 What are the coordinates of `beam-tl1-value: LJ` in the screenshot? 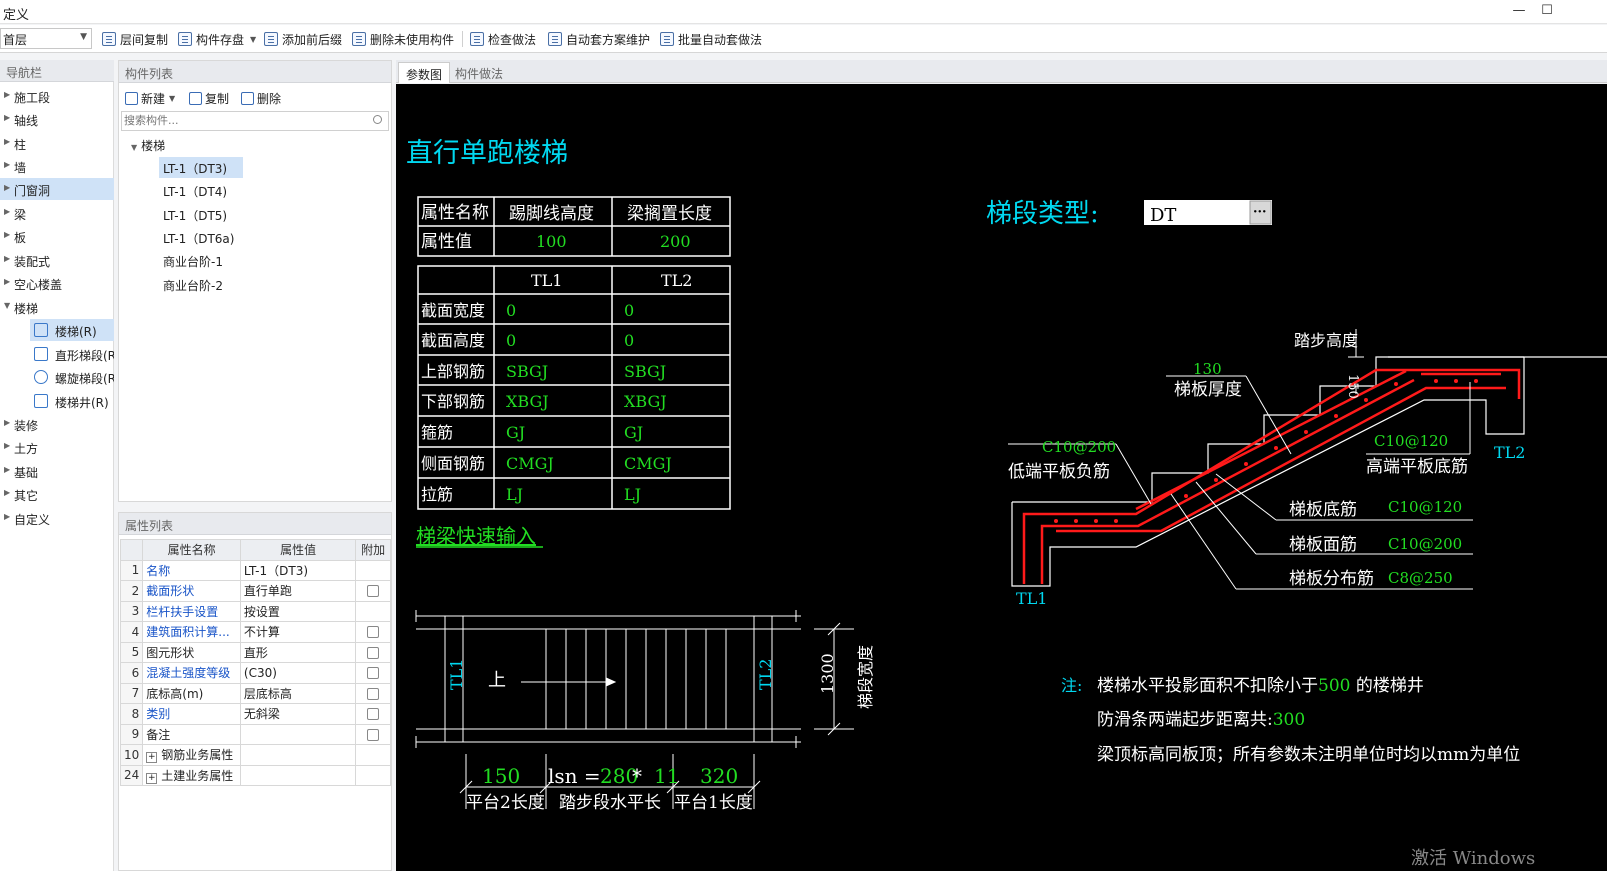 It's located at (514, 494).